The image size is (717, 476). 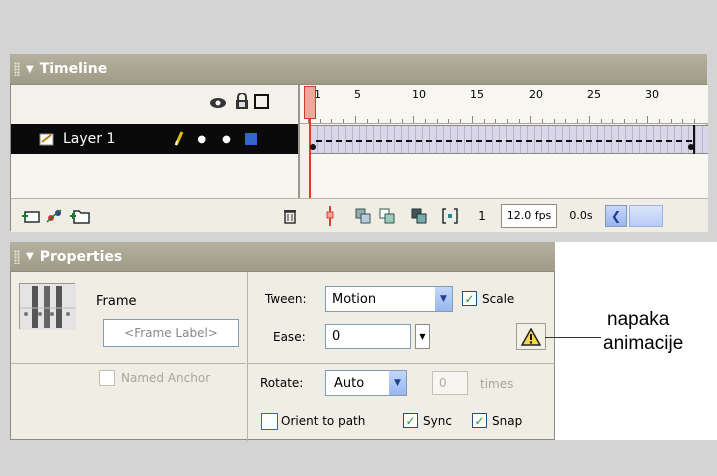 I want to click on start-keyframe, so click(x=313, y=147).